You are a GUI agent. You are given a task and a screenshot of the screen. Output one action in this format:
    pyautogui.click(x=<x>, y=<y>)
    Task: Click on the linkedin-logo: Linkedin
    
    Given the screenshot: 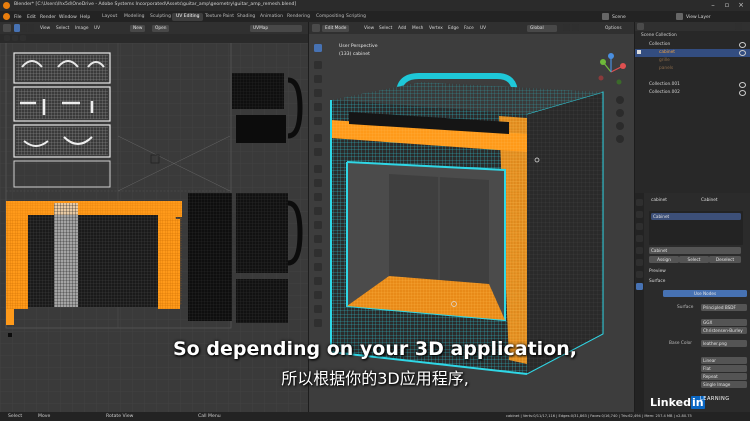 What is the action you would take?
    pyautogui.click(x=677, y=402)
    